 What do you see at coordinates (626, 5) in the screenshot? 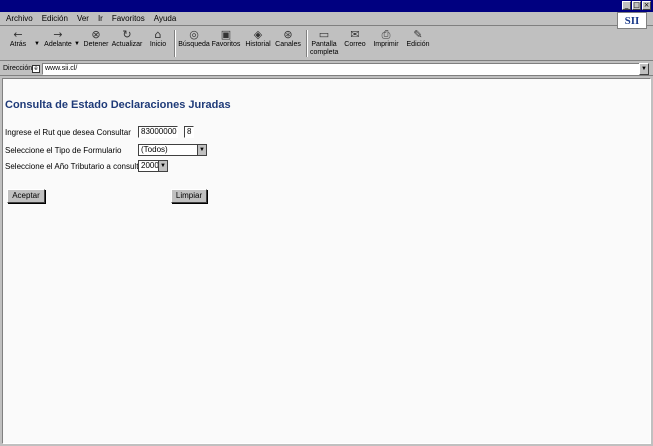
I see `minimize-button: _` at bounding box center [626, 5].